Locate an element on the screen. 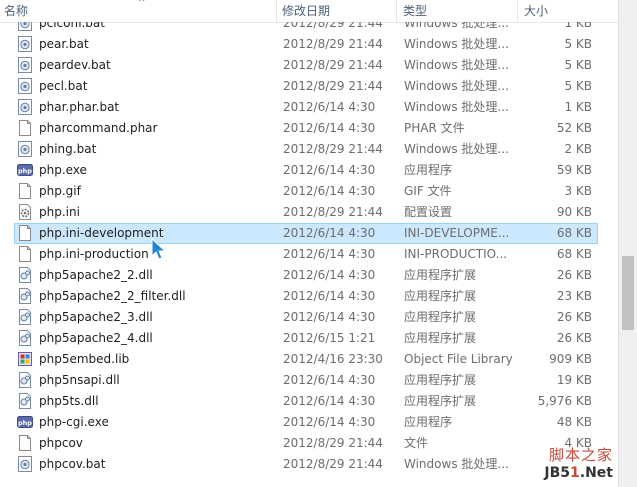 This screenshot has height=487, width=637. mouse-pointer-icon is located at coordinates (159, 248).